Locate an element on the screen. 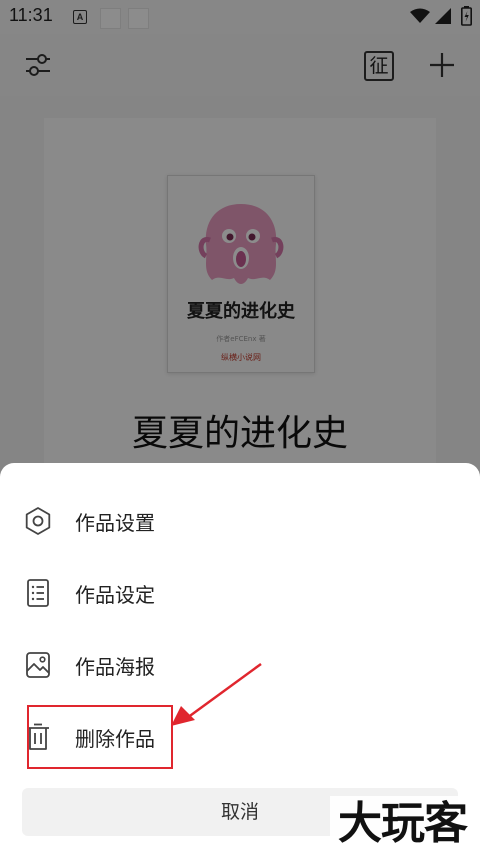 The height and width of the screenshot is (852, 480). watermark-logo: 大玩客 is located at coordinates (402, 824).